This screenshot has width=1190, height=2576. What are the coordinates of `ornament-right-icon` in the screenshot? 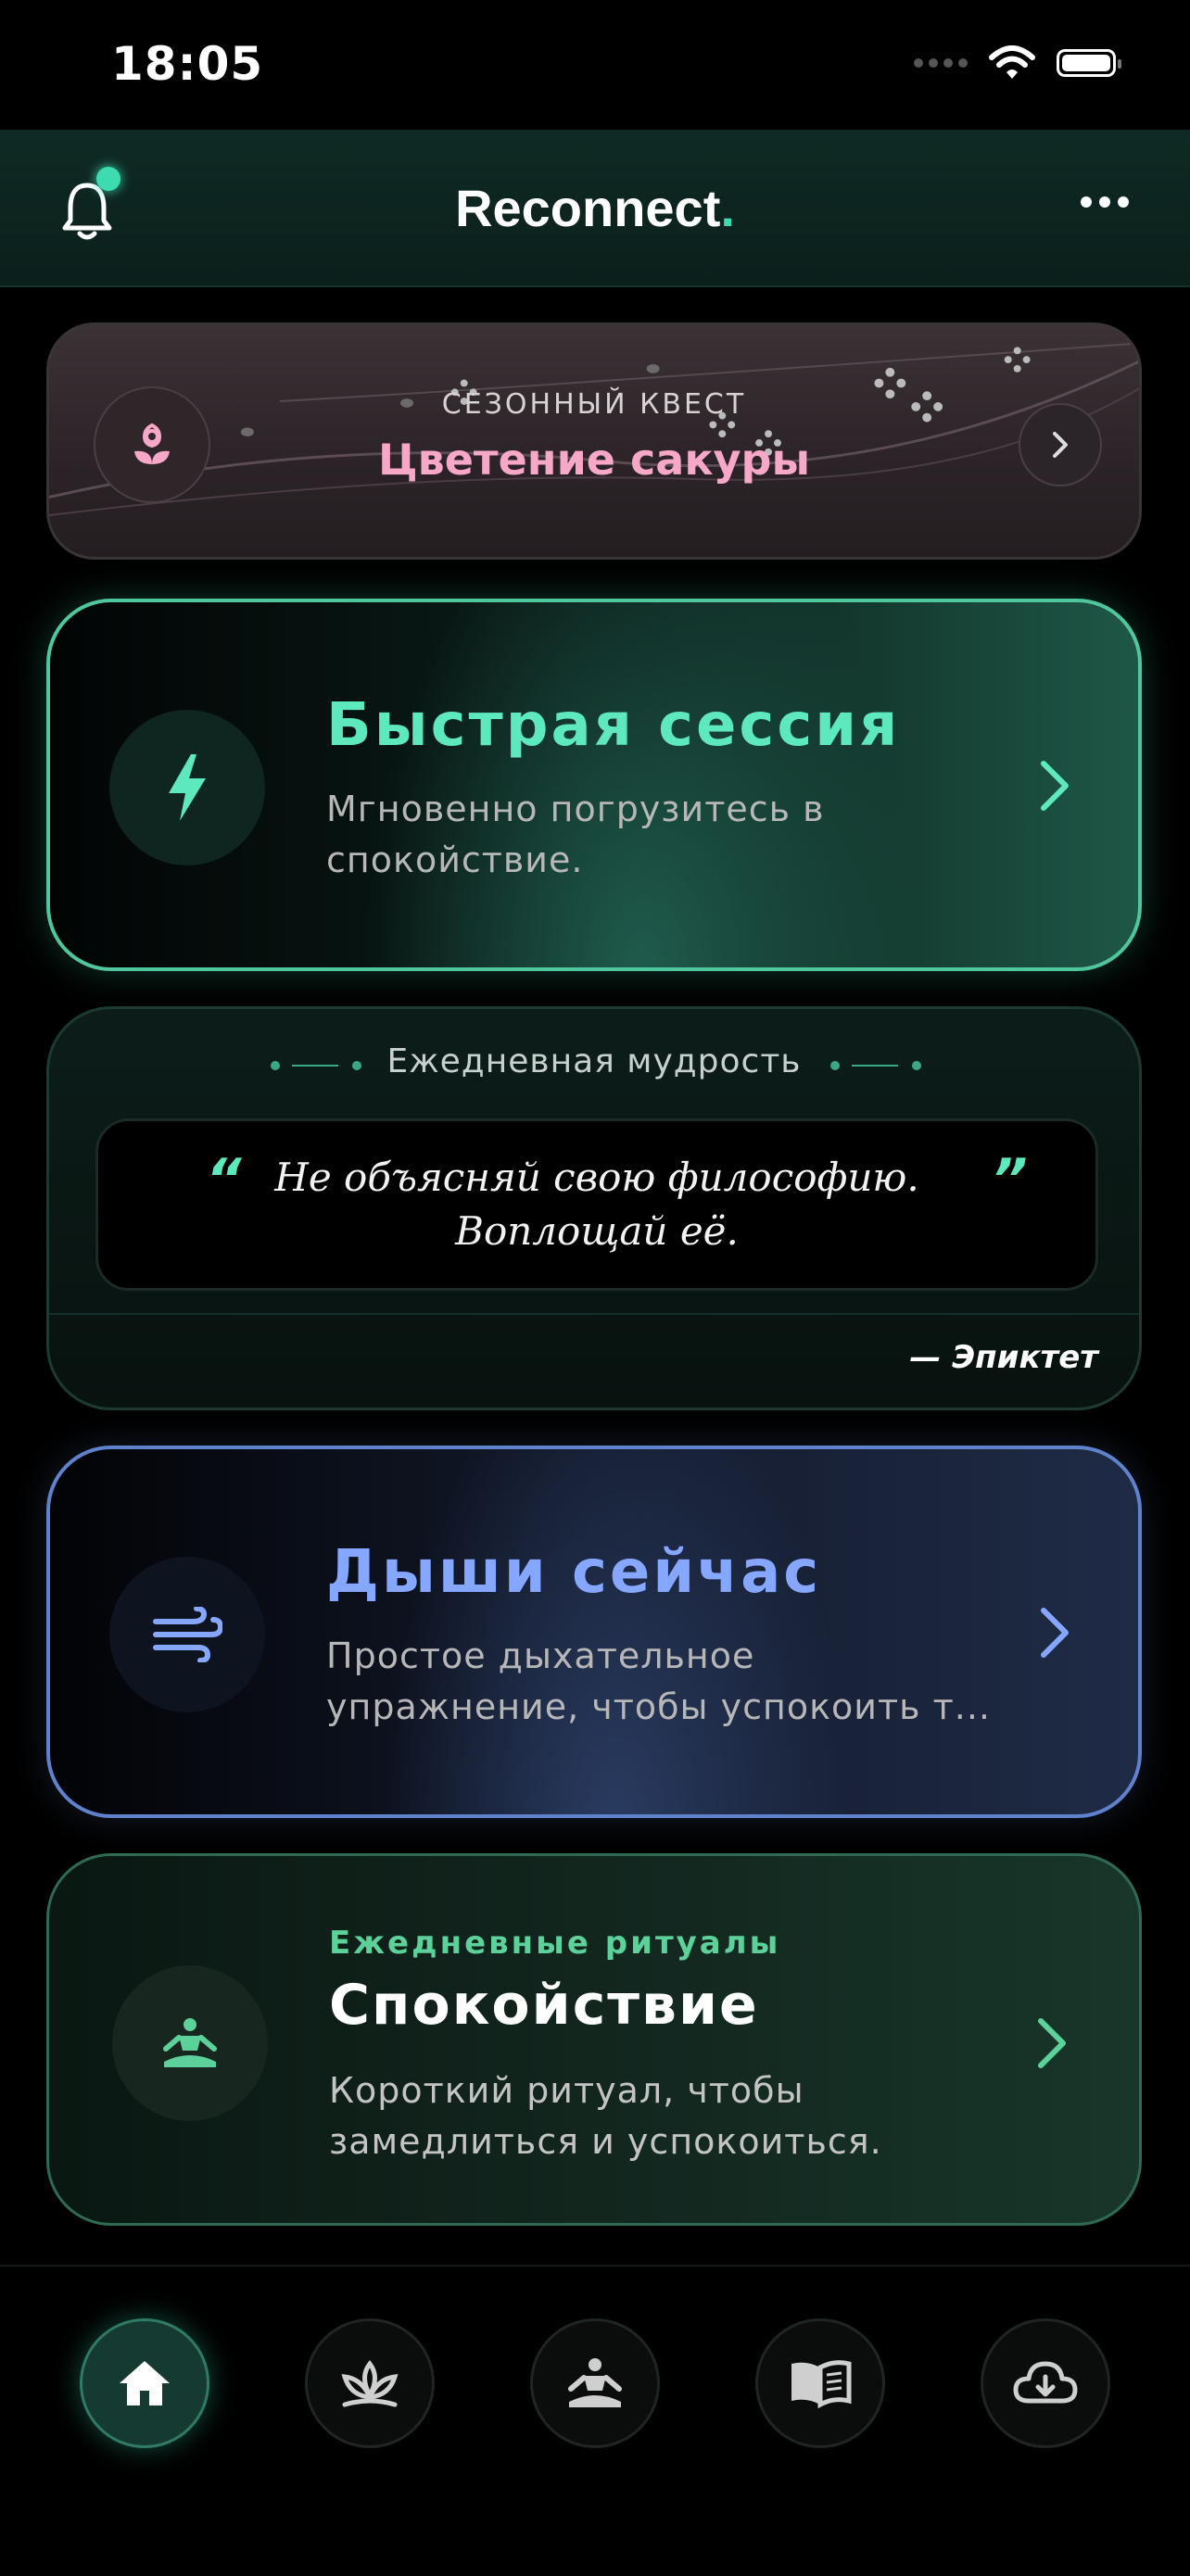 It's located at (875, 1066).